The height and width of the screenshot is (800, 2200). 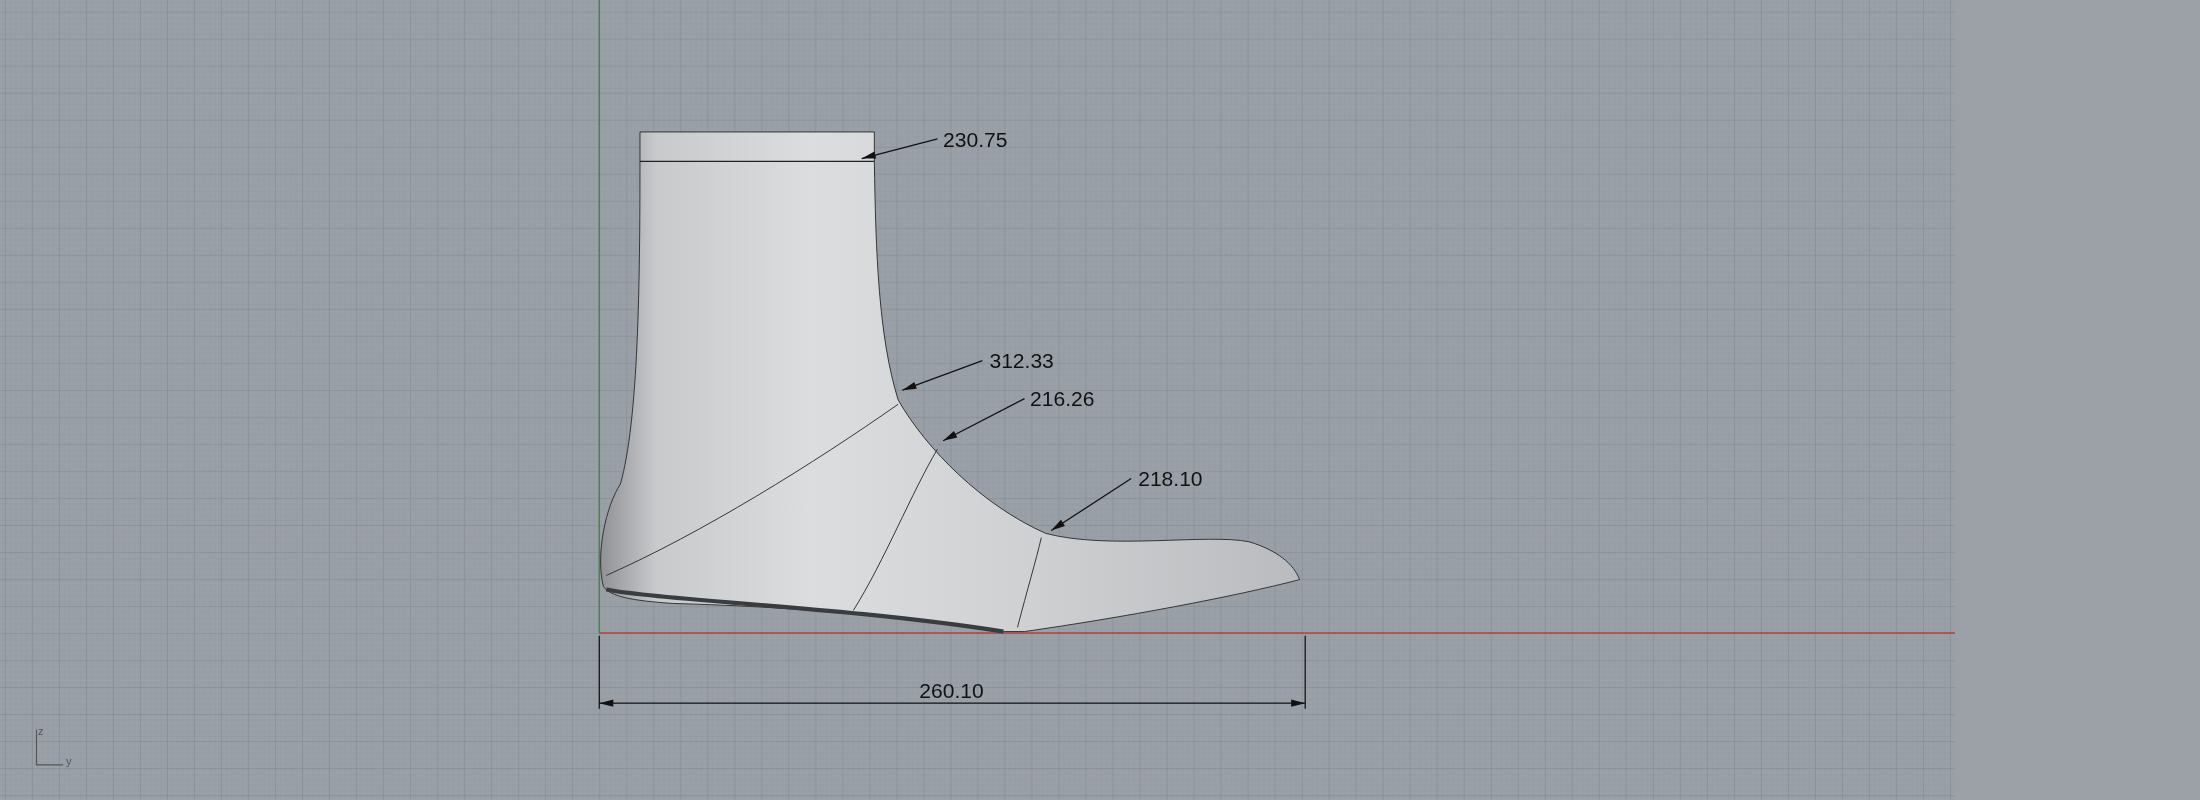 I want to click on axis-icon, so click(x=49, y=747).